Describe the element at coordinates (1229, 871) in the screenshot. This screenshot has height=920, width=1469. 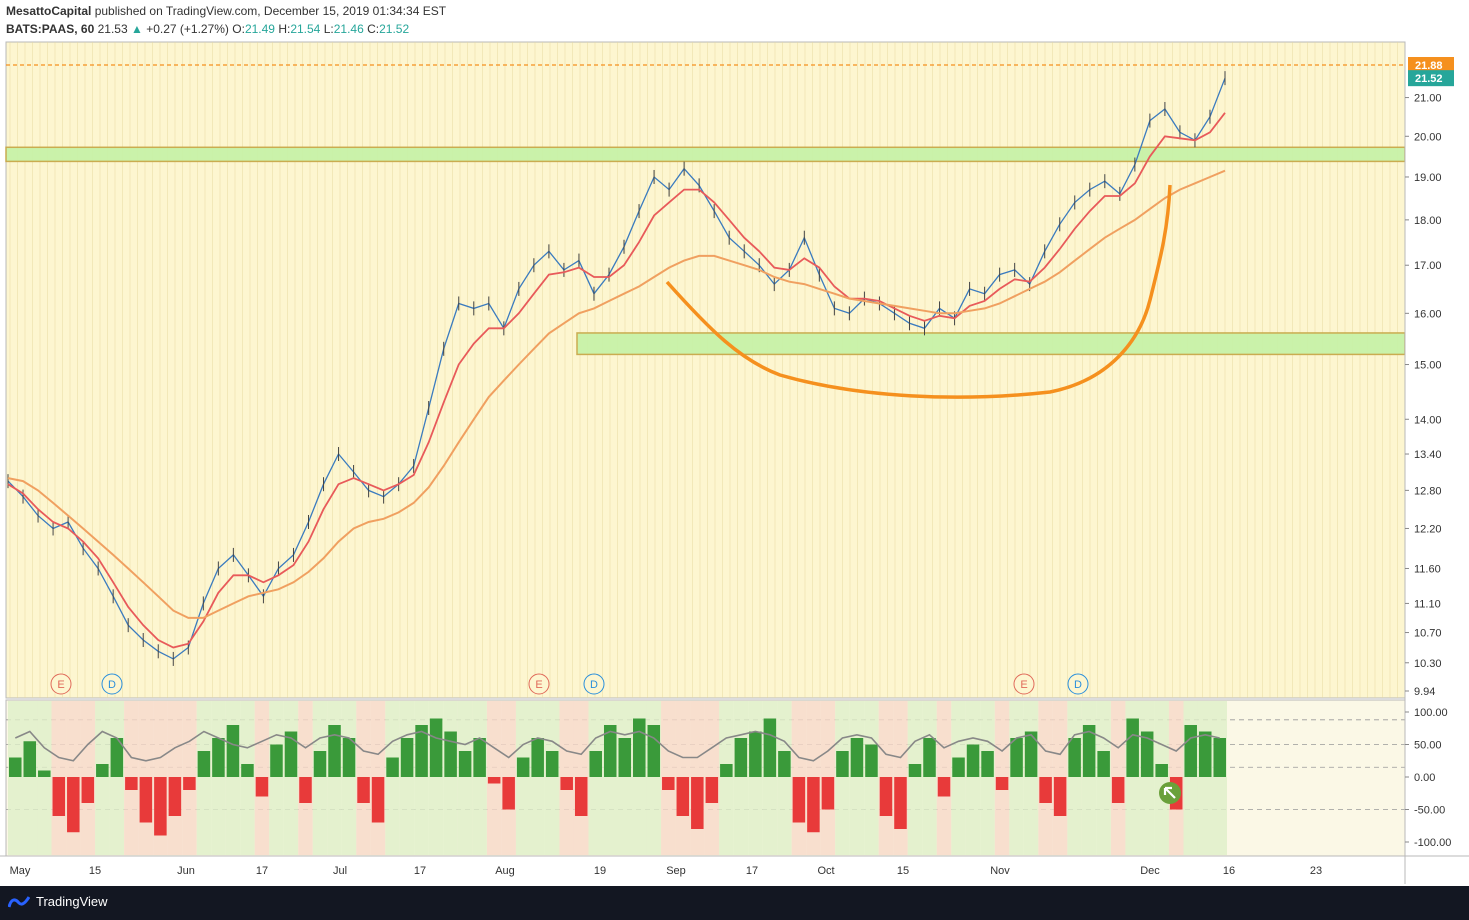
I see `x-tick-label: 16` at that location.